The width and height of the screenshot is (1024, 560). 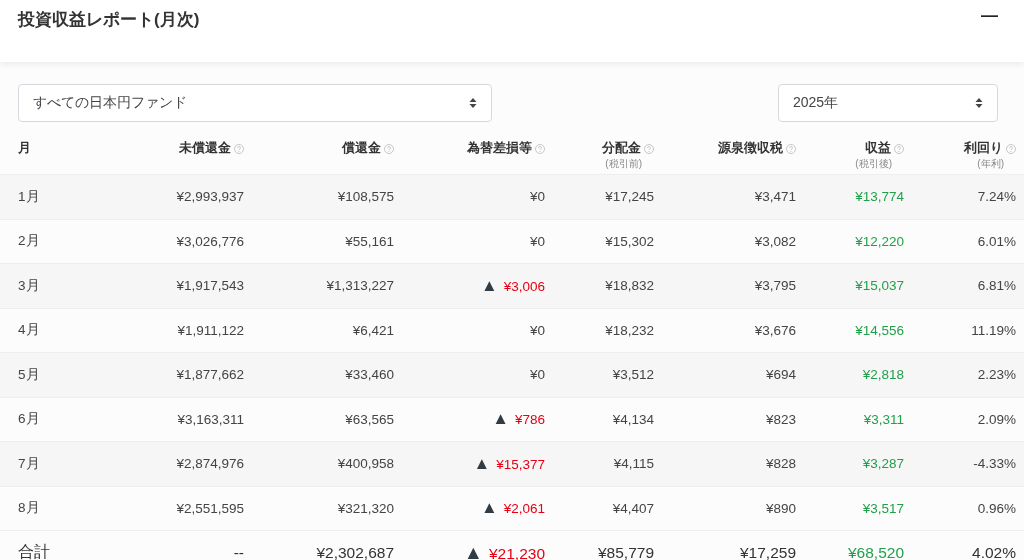 I want to click on table-cell: ¥6,421, so click(x=373, y=330).